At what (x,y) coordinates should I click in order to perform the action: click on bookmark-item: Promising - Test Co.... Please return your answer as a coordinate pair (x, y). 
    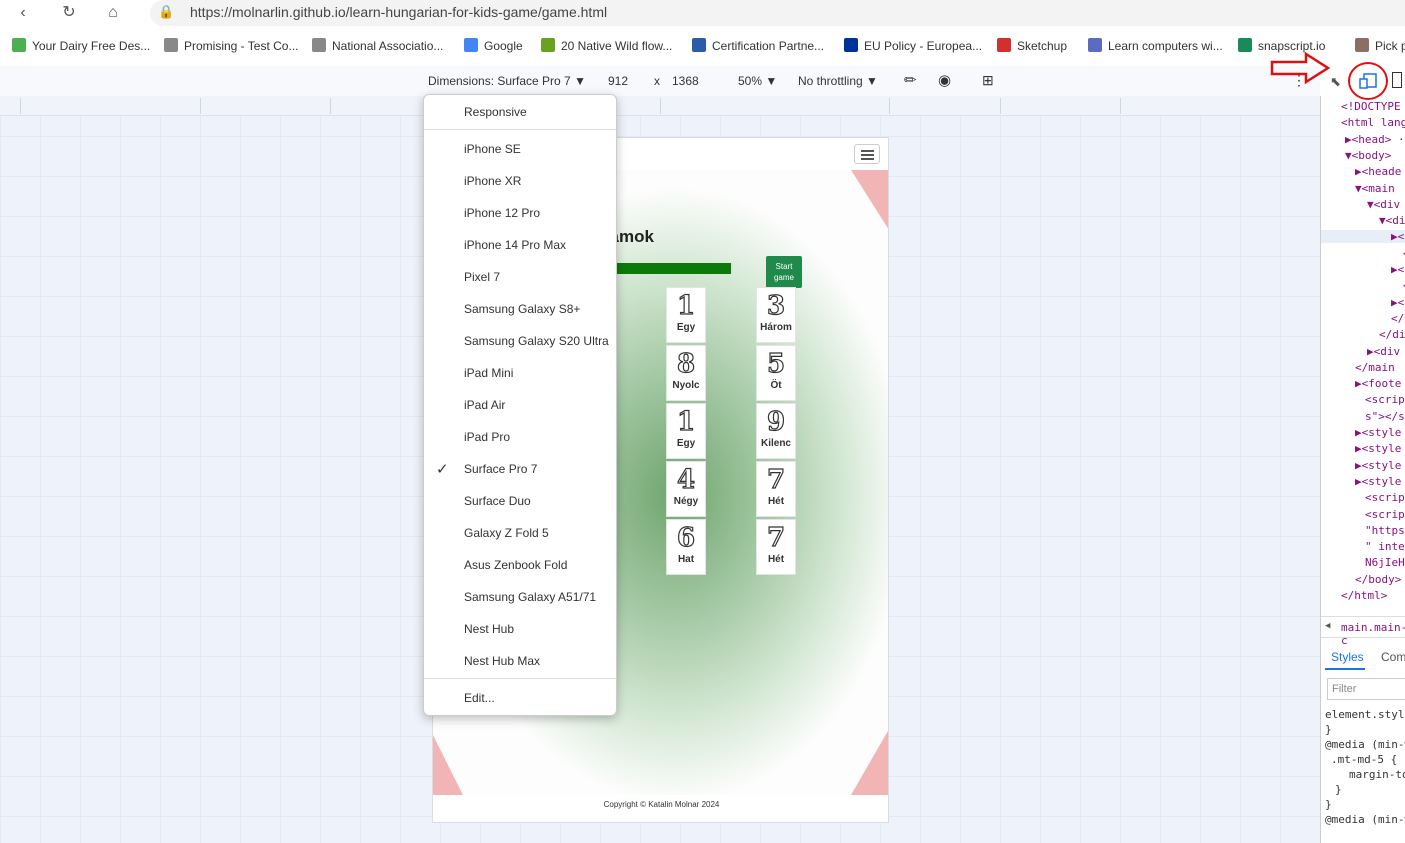
    Looking at the image, I should click on (231, 47).